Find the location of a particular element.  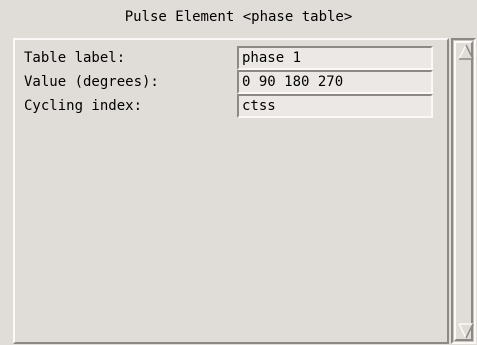

vertical-scrollbar is located at coordinates (463, 191).